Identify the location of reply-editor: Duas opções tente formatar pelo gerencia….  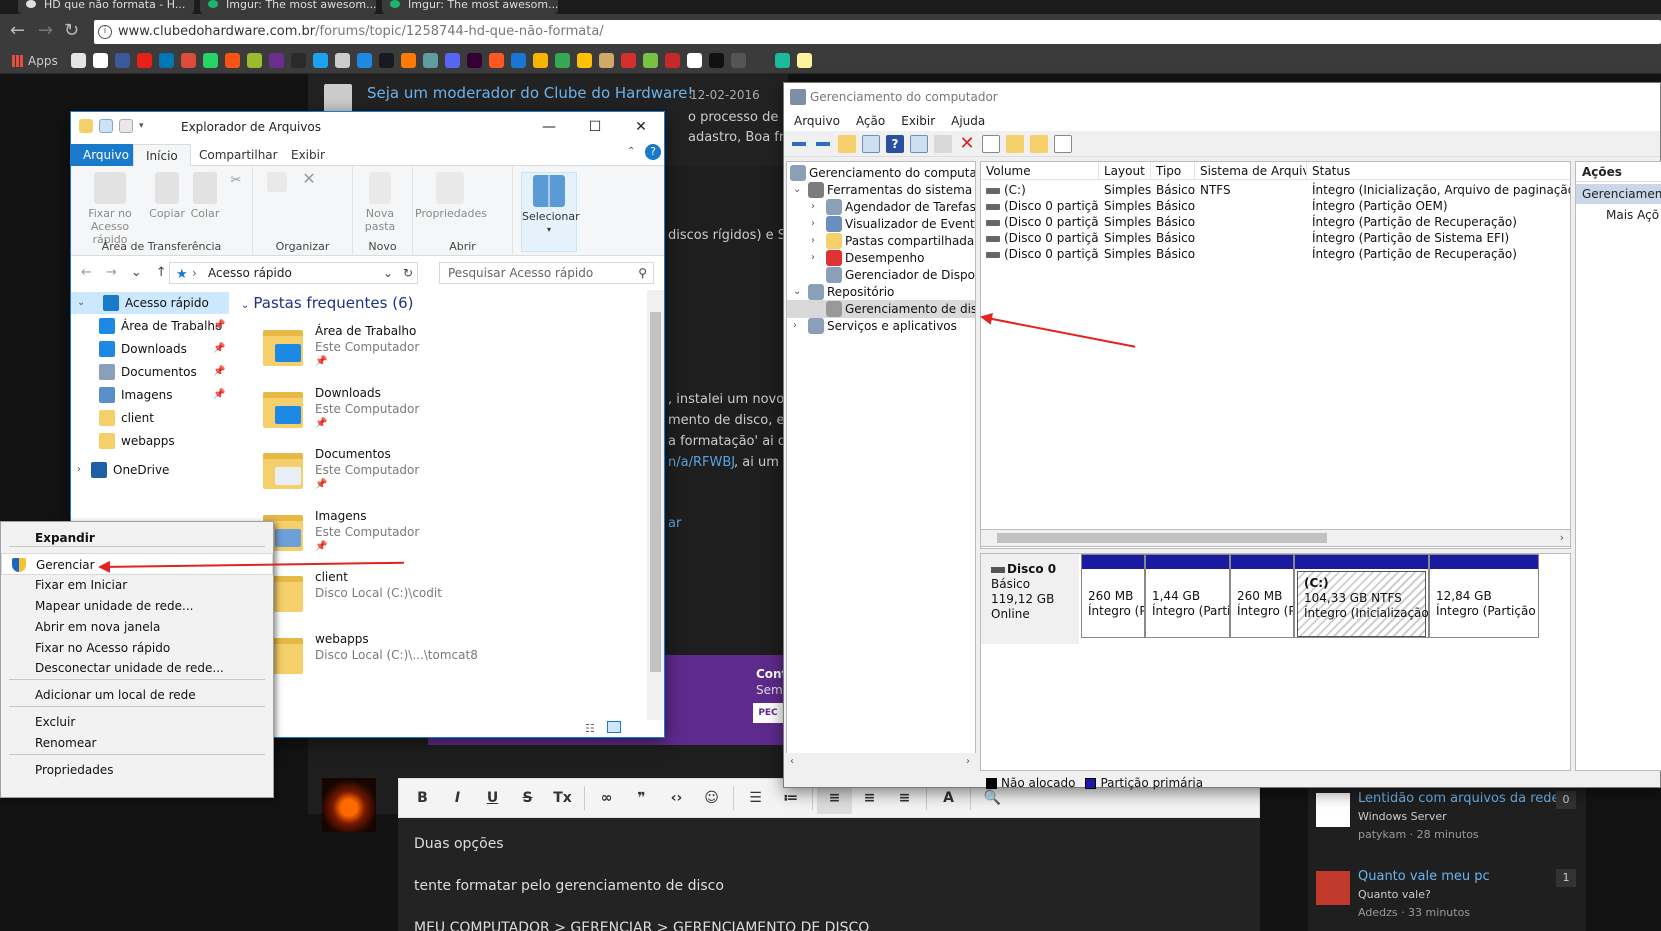
(829, 874).